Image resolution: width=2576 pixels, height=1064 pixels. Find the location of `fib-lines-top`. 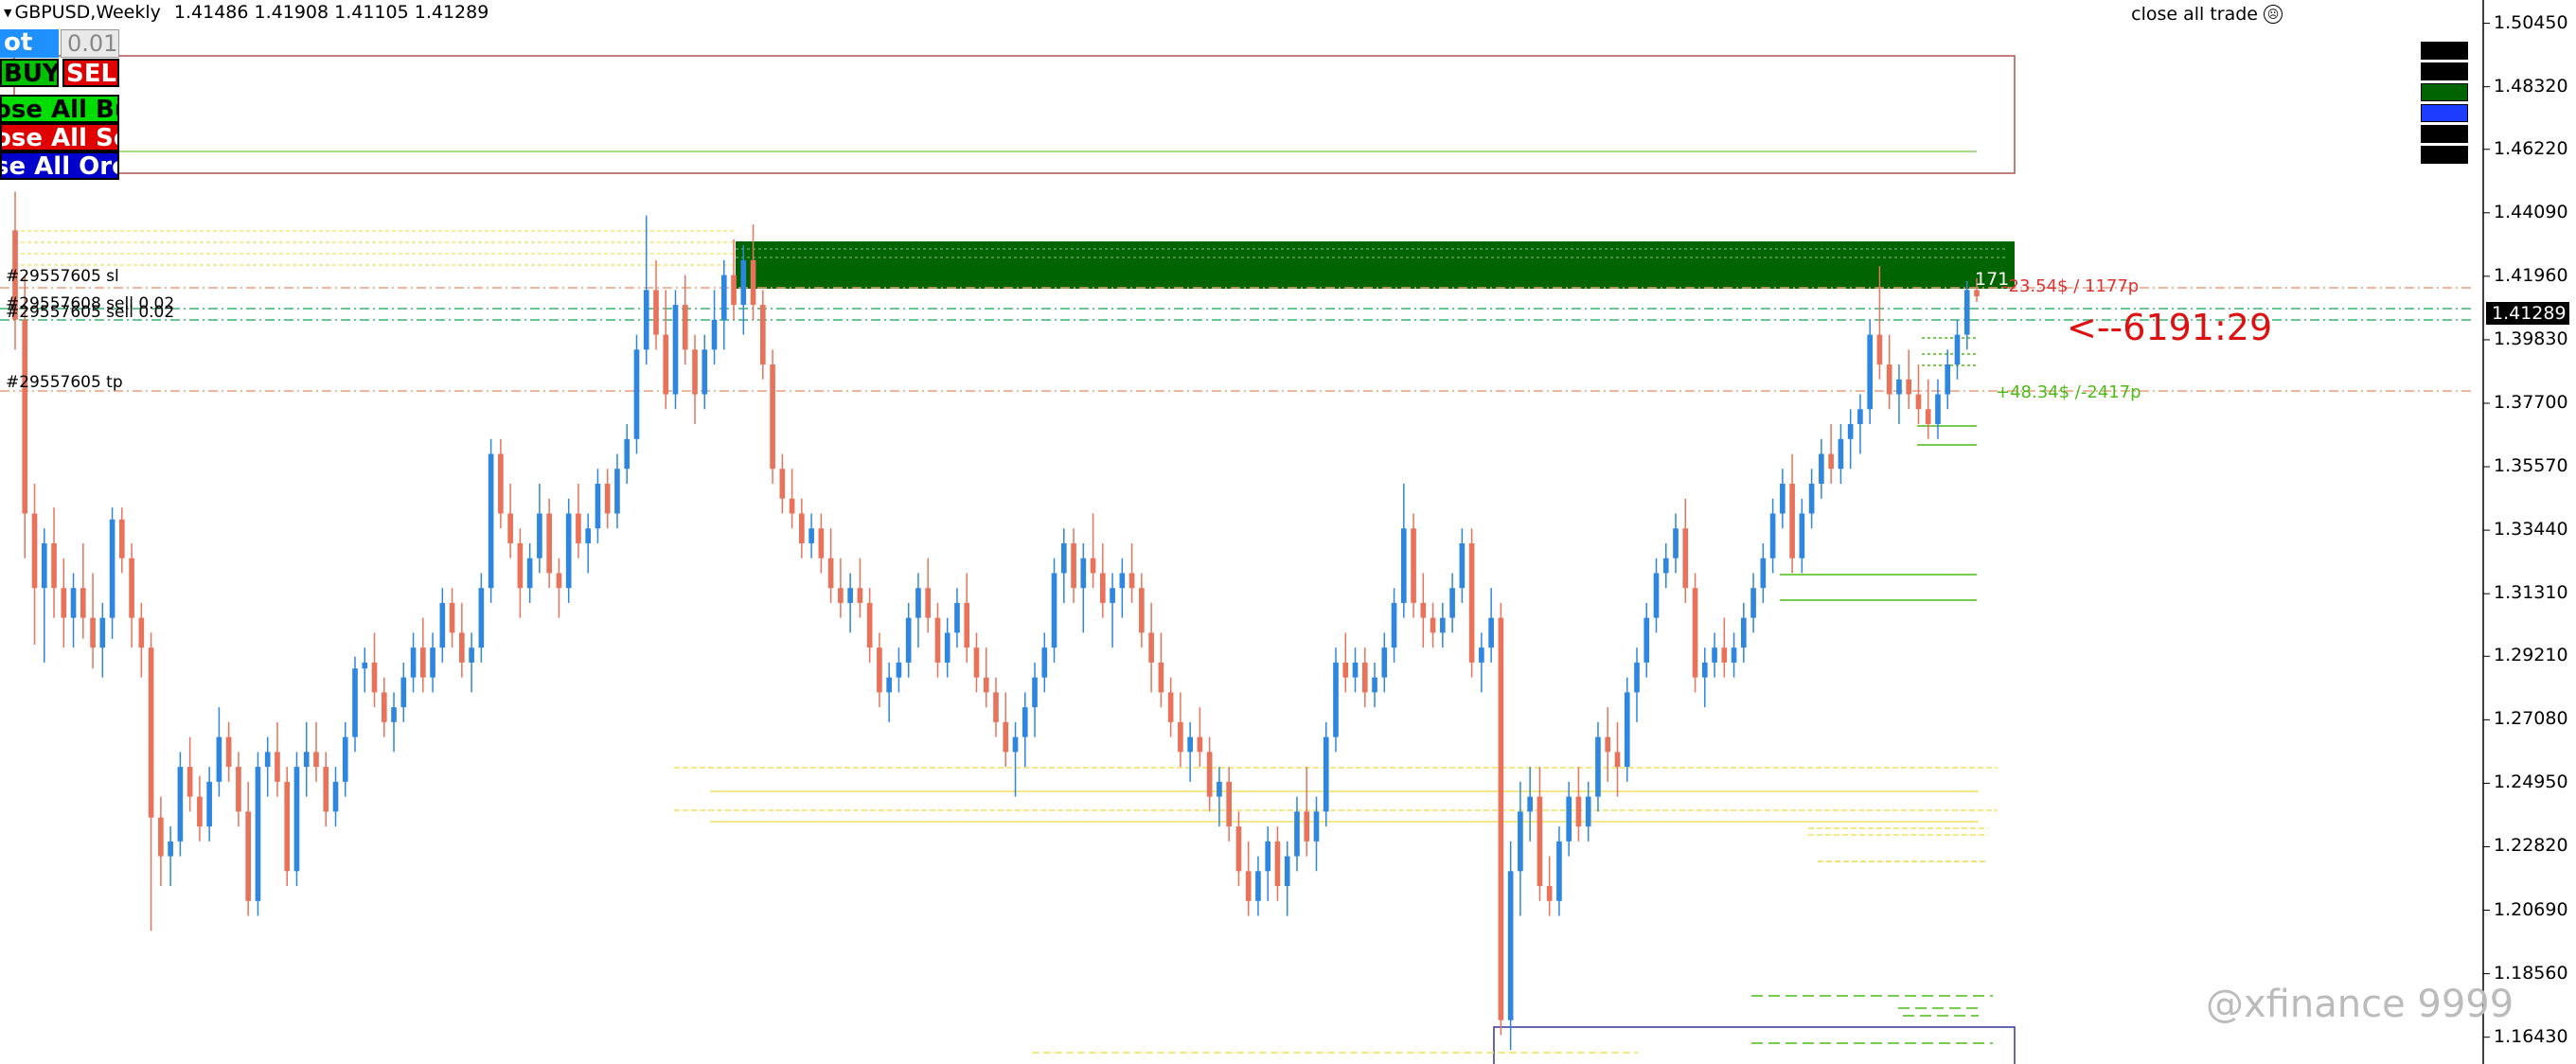

fib-lines-top is located at coordinates (375, 248).